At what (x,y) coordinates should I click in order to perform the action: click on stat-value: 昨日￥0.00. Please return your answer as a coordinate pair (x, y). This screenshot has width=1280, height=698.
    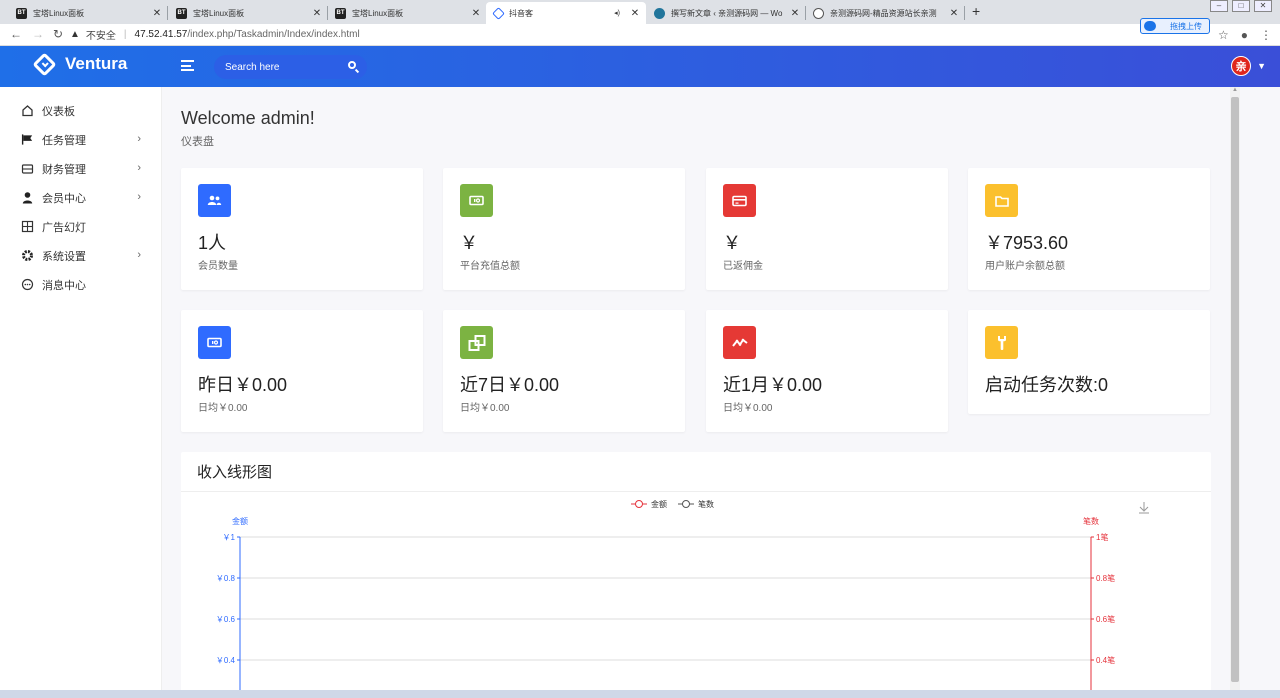
    Looking at the image, I should click on (243, 385).